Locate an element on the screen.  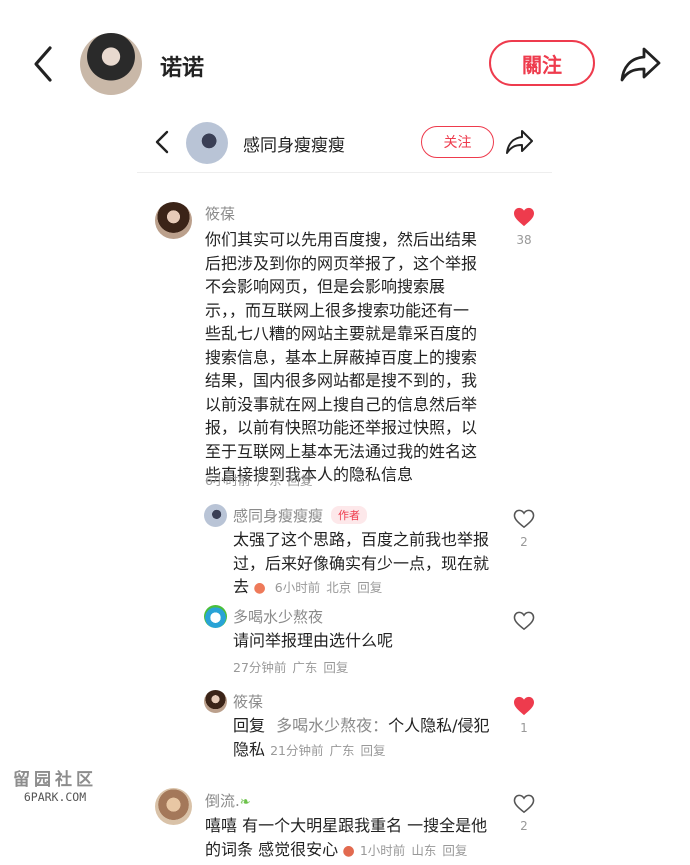
author-name: 感同身瘦瘦瘦 is located at coordinates (294, 143).